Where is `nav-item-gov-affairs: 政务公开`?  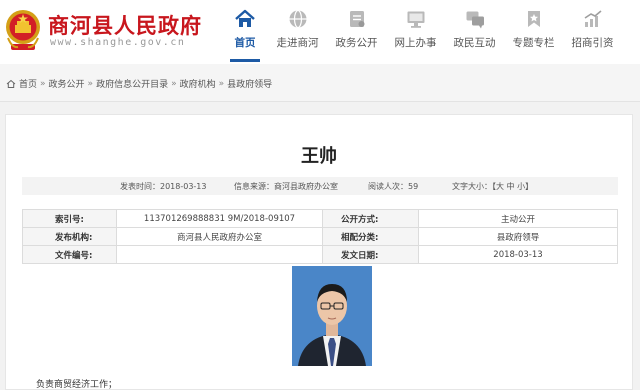
nav-item-gov-affairs: 政务公开 is located at coordinates (356, 32).